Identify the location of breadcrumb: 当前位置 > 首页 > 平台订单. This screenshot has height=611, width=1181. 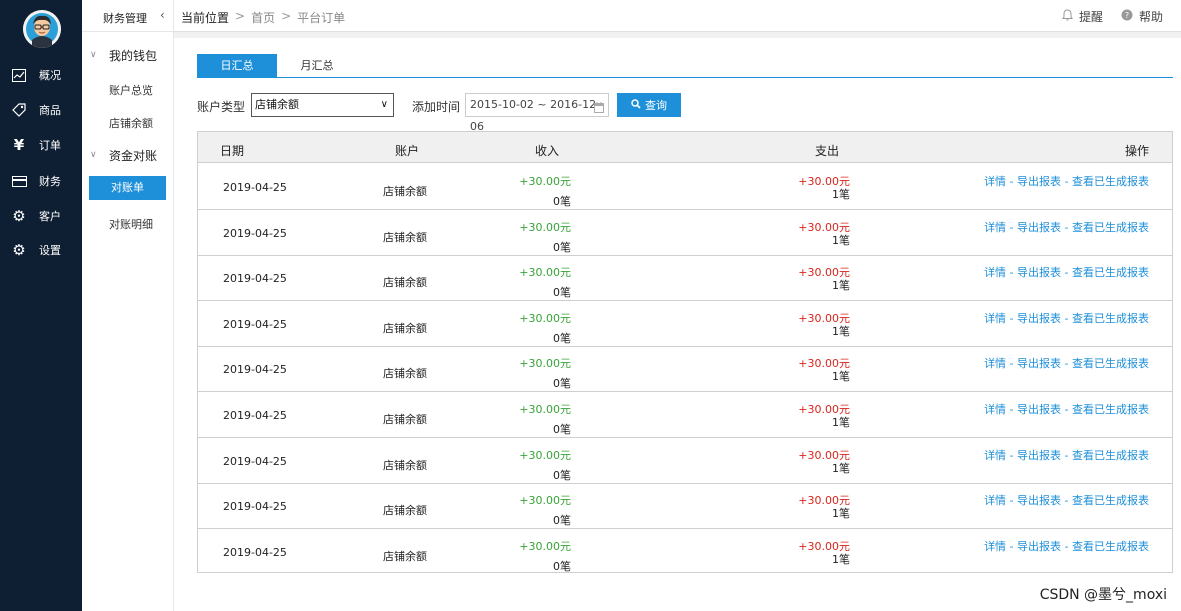
(263, 17).